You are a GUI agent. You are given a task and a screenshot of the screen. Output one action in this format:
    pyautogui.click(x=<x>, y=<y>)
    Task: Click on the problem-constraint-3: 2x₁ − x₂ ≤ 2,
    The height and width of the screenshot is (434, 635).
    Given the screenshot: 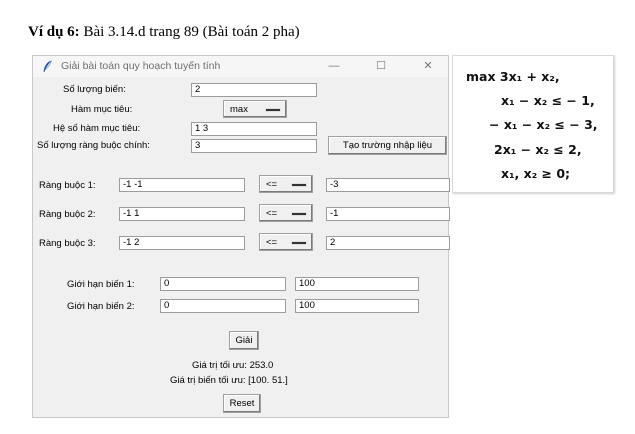 What is the action you would take?
    pyautogui.click(x=538, y=149)
    